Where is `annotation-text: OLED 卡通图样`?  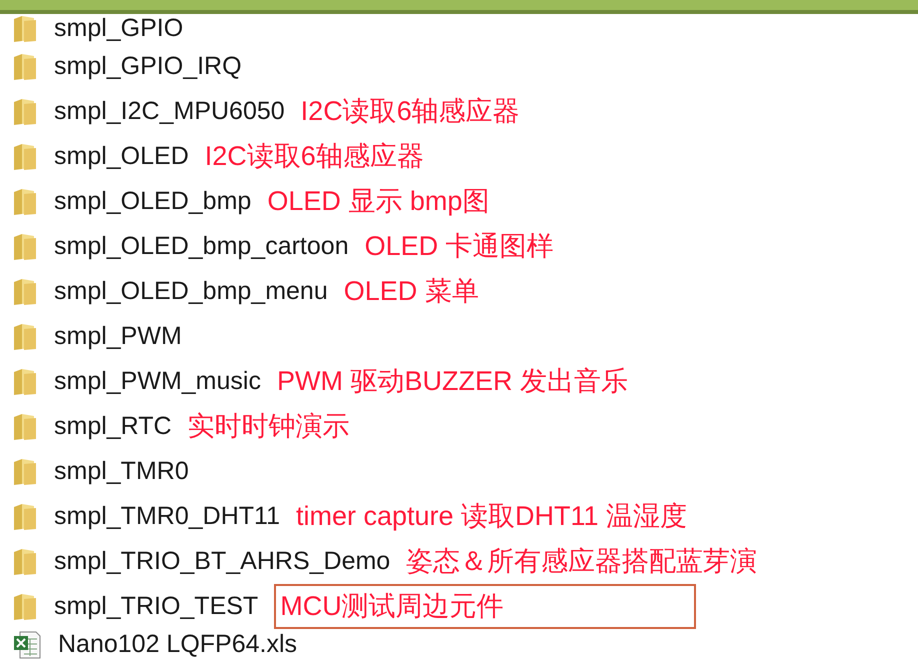
annotation-text: OLED 卡通图样 is located at coordinates (459, 247).